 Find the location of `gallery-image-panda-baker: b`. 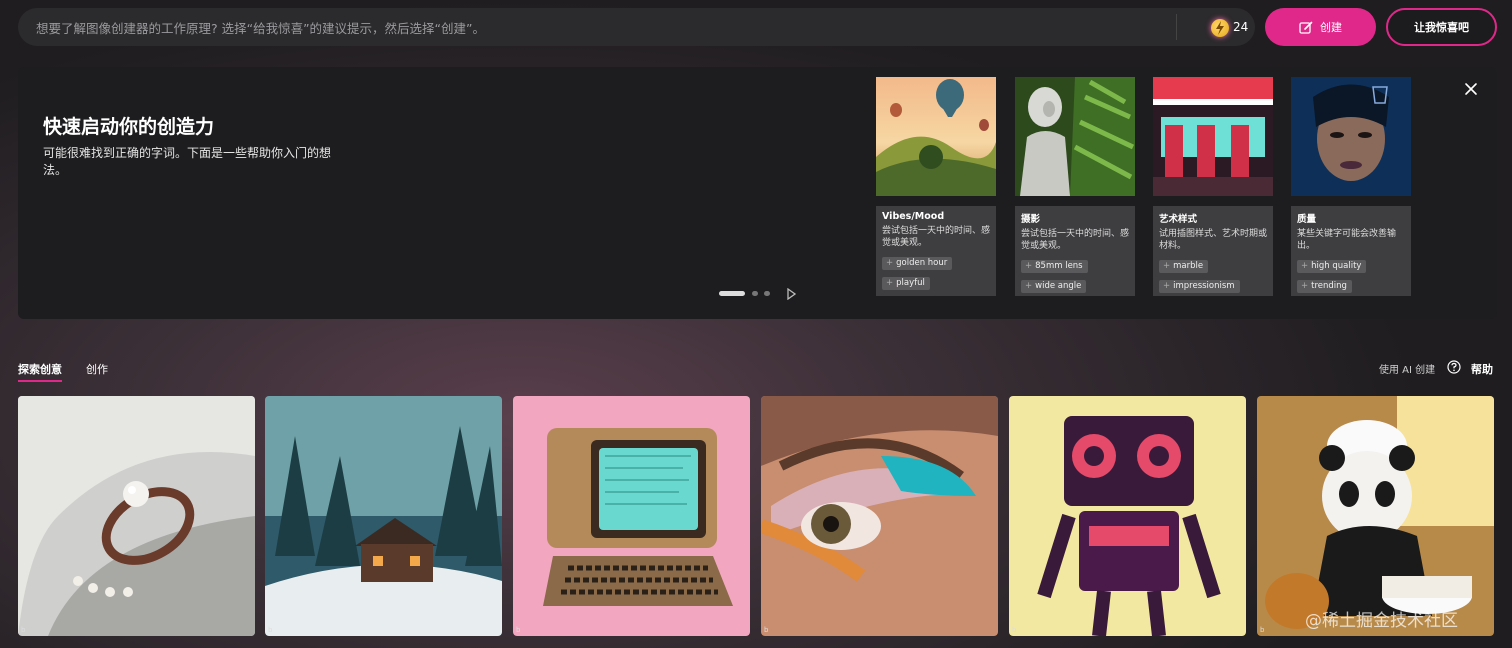

gallery-image-panda-baker: b is located at coordinates (1375, 516).